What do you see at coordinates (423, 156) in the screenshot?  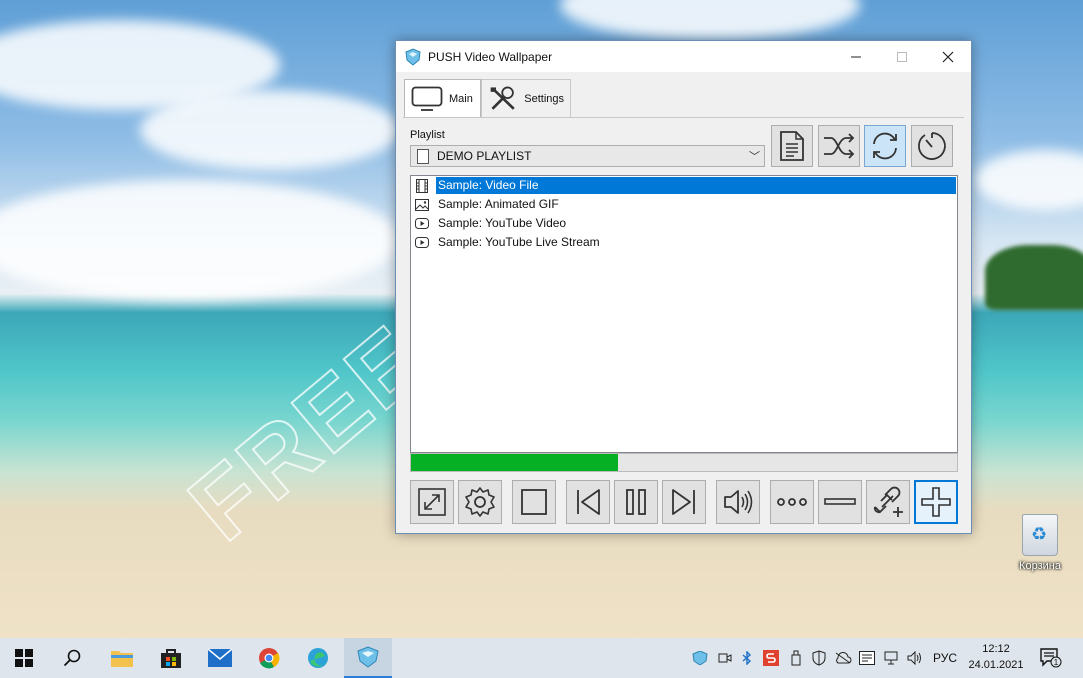 I see `document-icon` at bounding box center [423, 156].